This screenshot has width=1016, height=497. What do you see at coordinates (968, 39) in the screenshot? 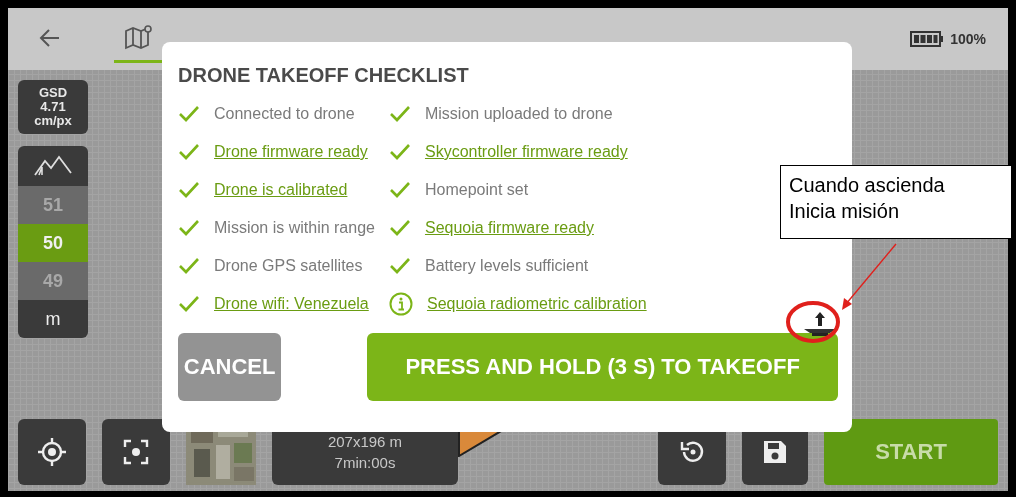
I see `battery-percent: 100%` at bounding box center [968, 39].